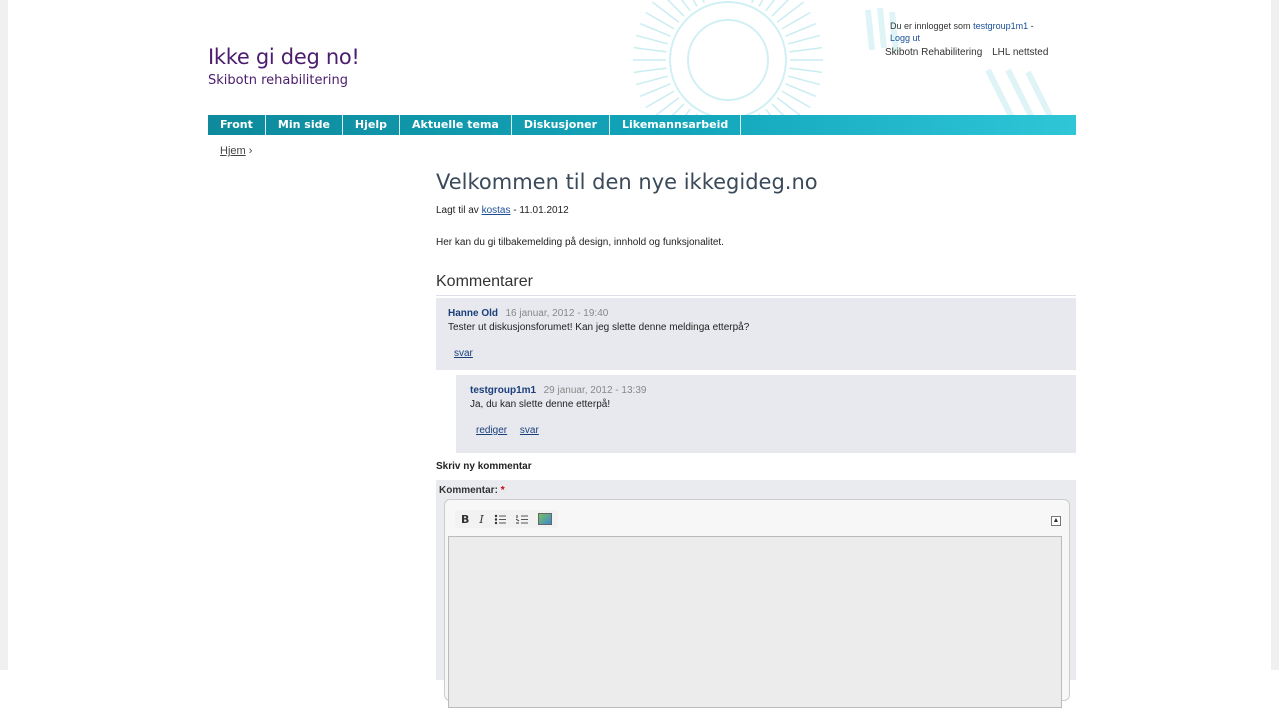 This screenshot has height=708, width=1279. Describe the element at coordinates (512, 430) in the screenshot. I see `comment-links: rediger svar` at that location.